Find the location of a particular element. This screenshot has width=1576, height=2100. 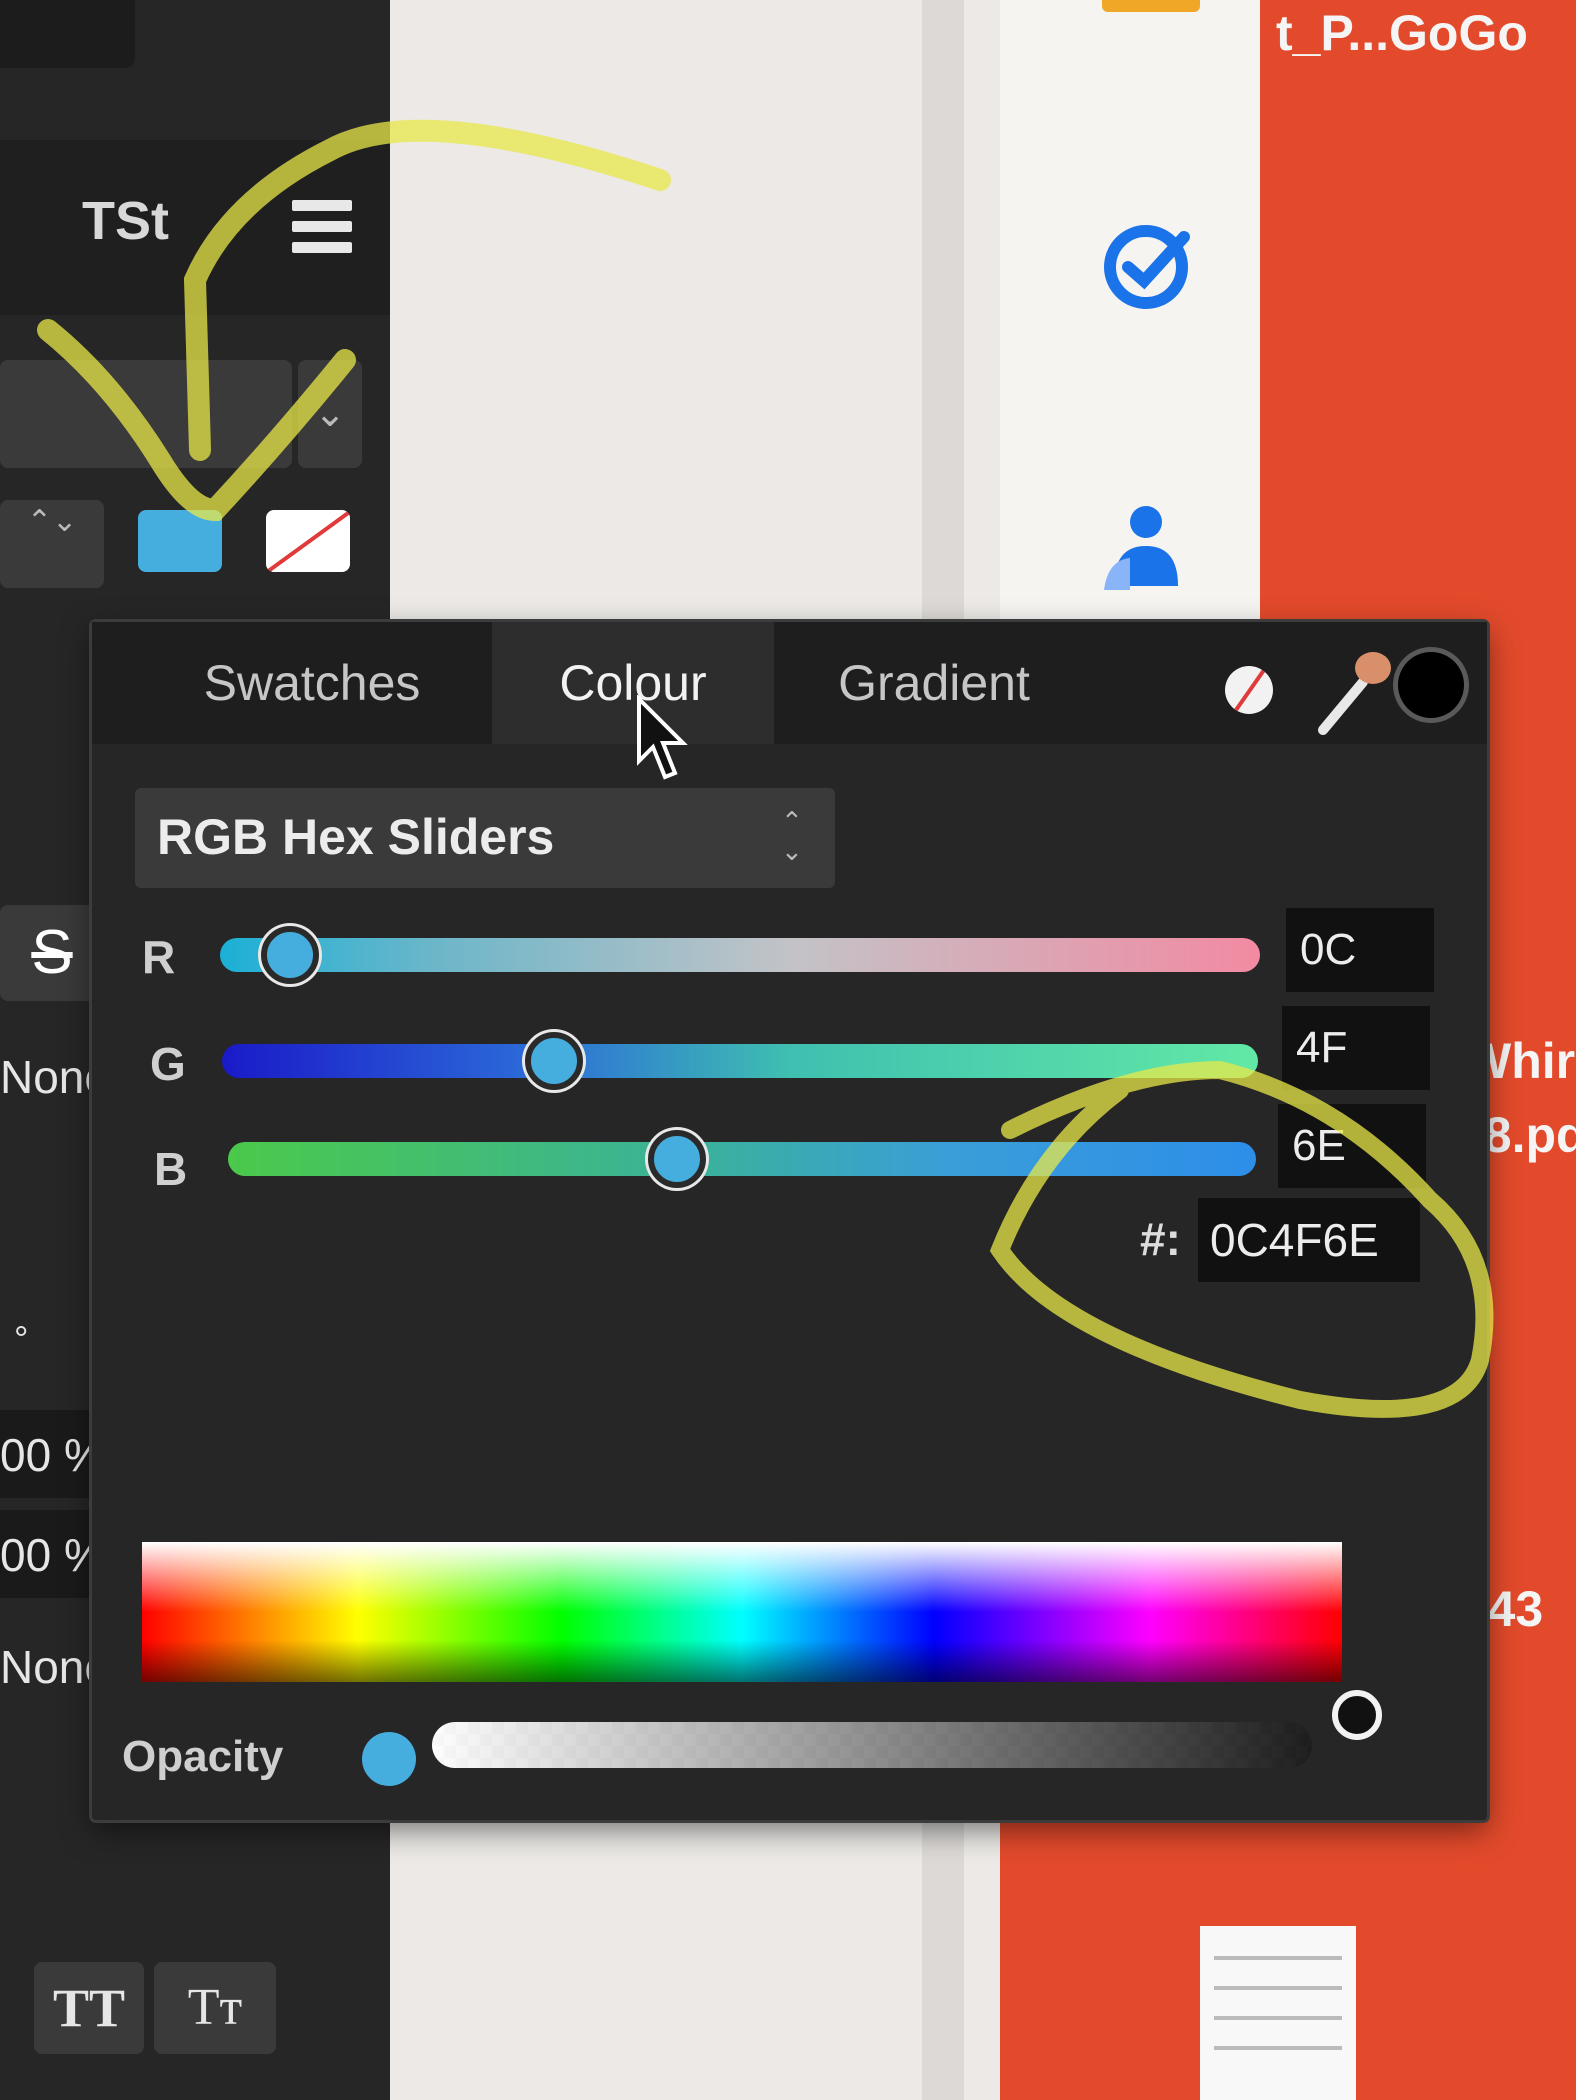

text-style-label: TSt is located at coordinates (125, 221).